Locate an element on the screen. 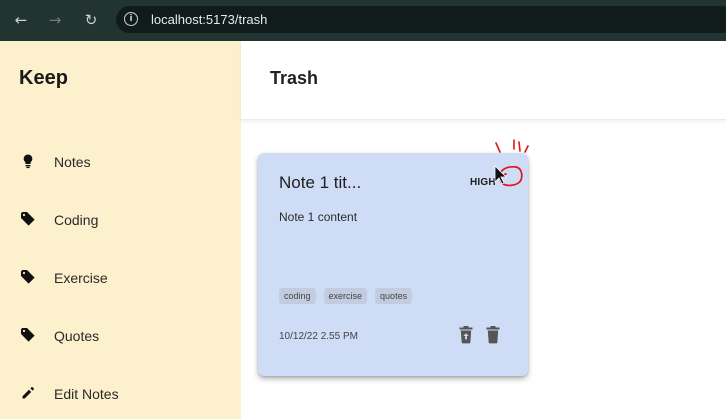 The image size is (726, 419). tag-chip: quotes is located at coordinates (394, 296).